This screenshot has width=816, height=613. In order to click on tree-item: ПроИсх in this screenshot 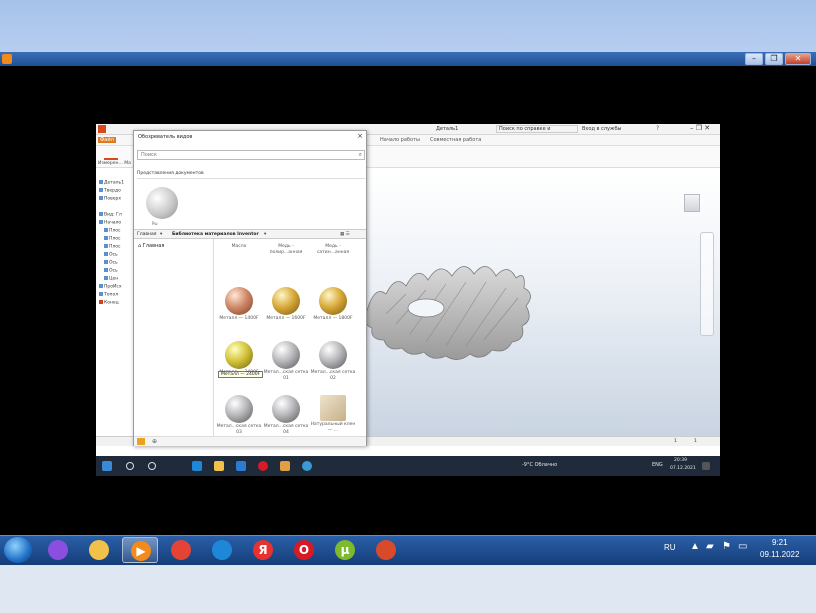, I will do `click(110, 287)`.